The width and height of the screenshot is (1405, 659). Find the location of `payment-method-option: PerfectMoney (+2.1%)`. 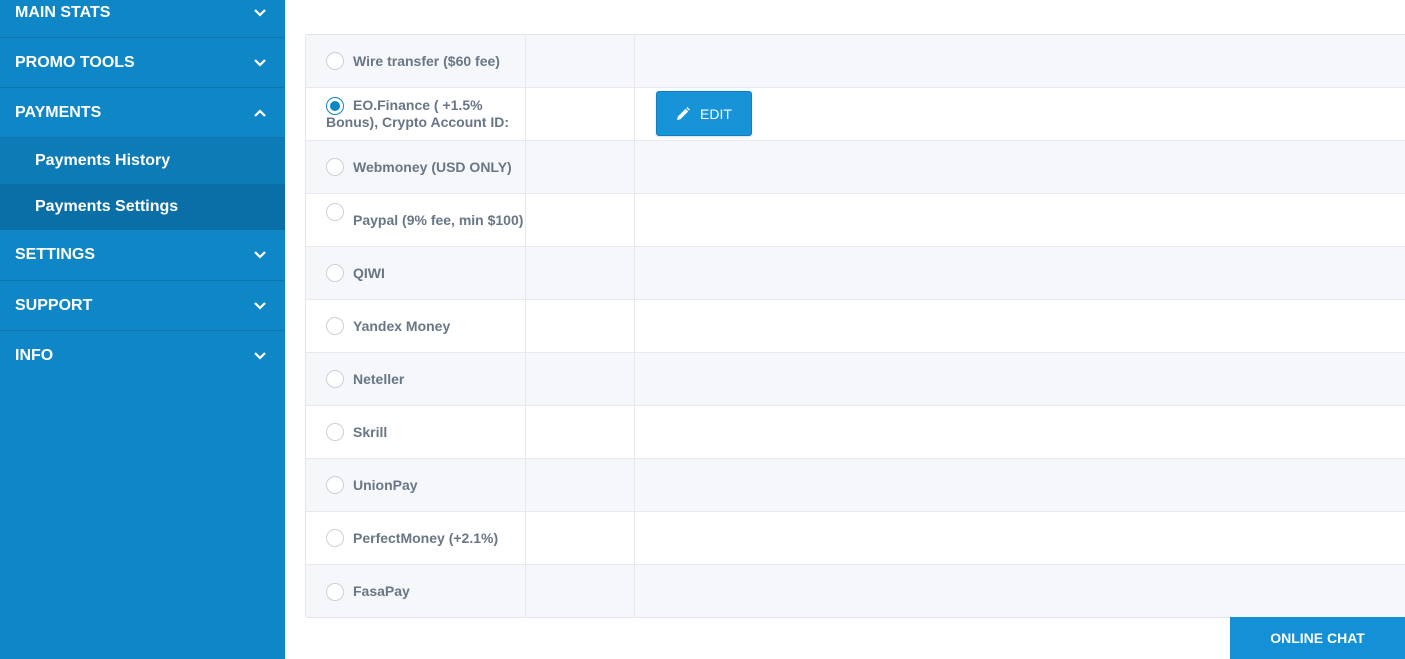

payment-method-option: PerfectMoney (+2.1%) is located at coordinates (426, 538).